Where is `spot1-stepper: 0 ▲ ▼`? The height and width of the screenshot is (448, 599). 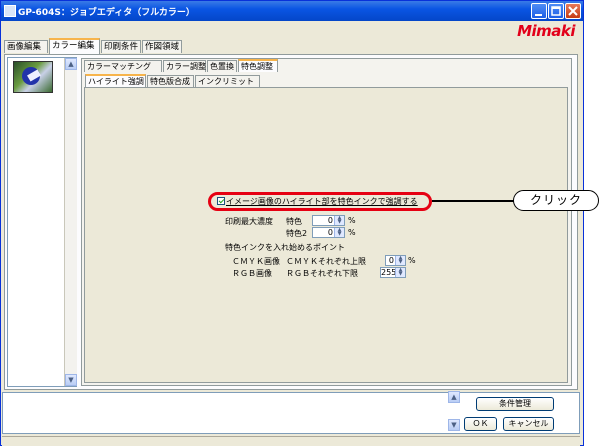 spot1-stepper: 0 ▲ ▼ is located at coordinates (328, 220).